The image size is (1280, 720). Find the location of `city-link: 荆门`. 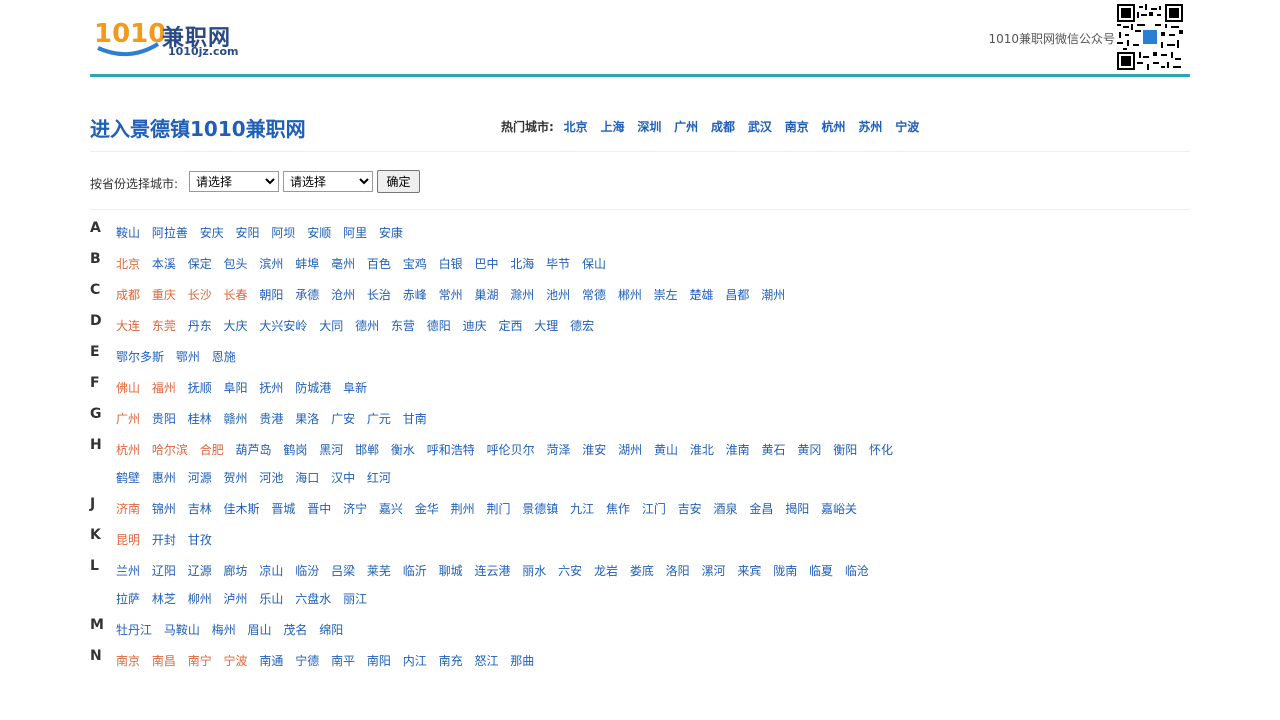

city-link: 荆门 is located at coordinates (498, 509).